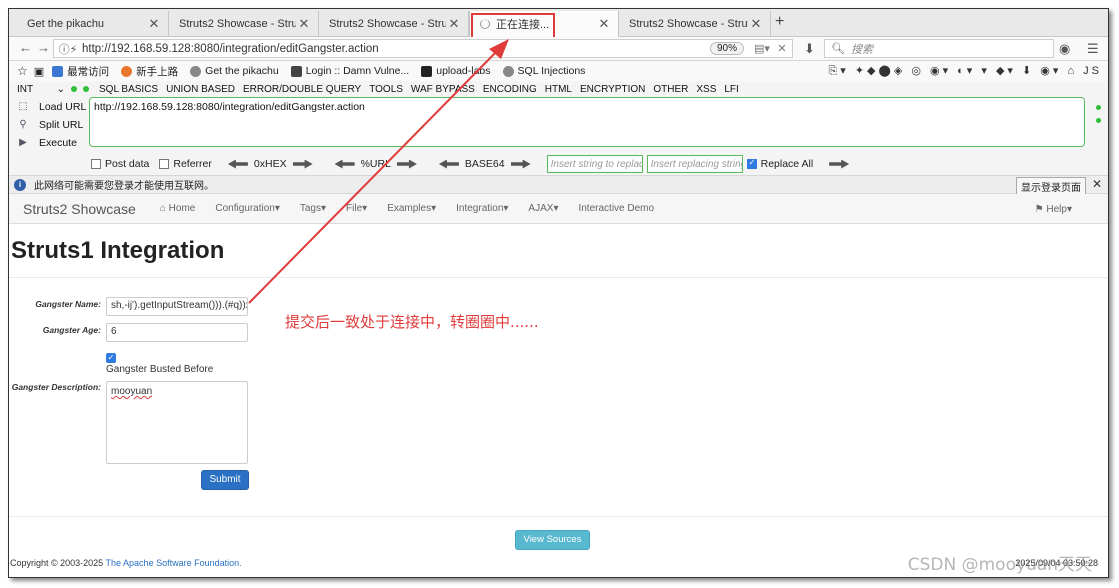 The width and height of the screenshot is (1119, 588). Describe the element at coordinates (386, 89) in the screenshot. I see `menu-tools: TOOLS` at that location.